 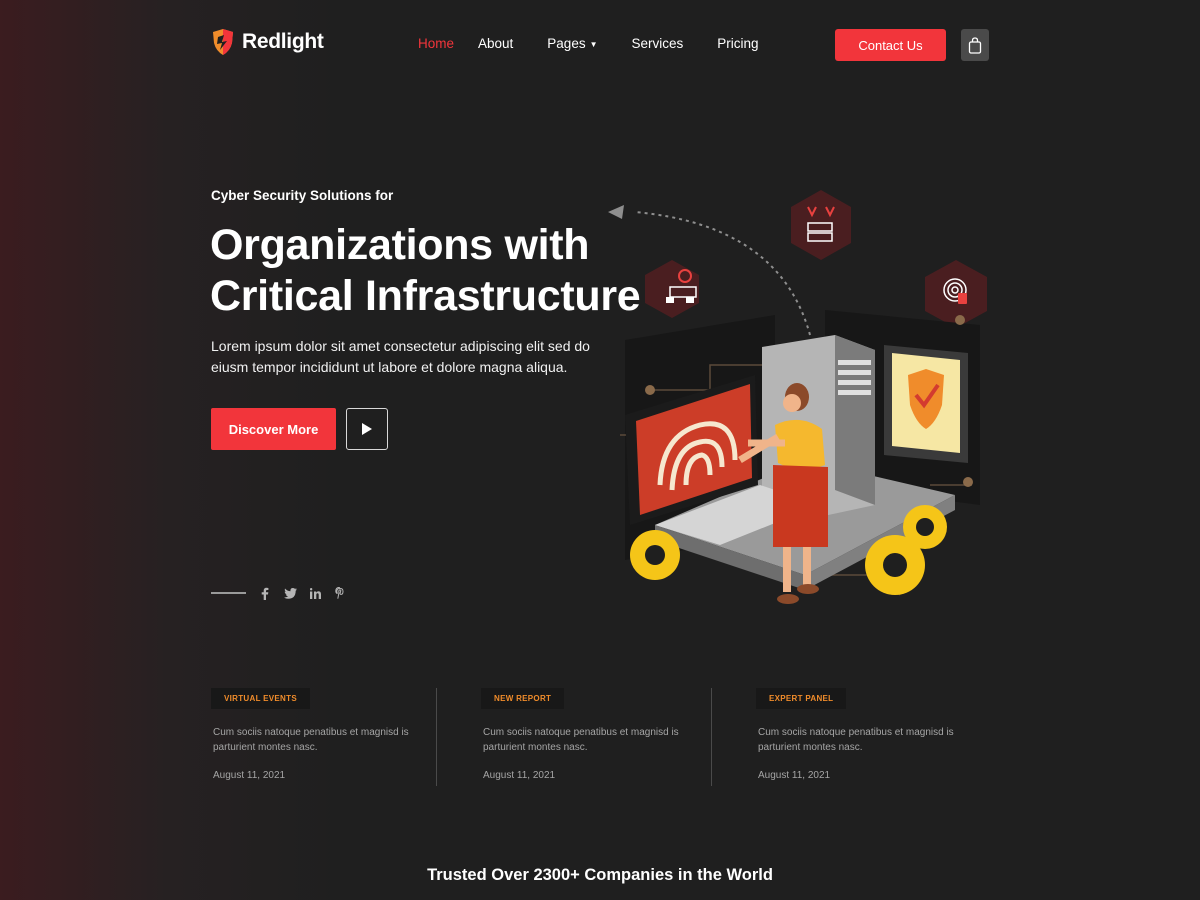 I want to click on brand-name: Redlight, so click(x=283, y=41).